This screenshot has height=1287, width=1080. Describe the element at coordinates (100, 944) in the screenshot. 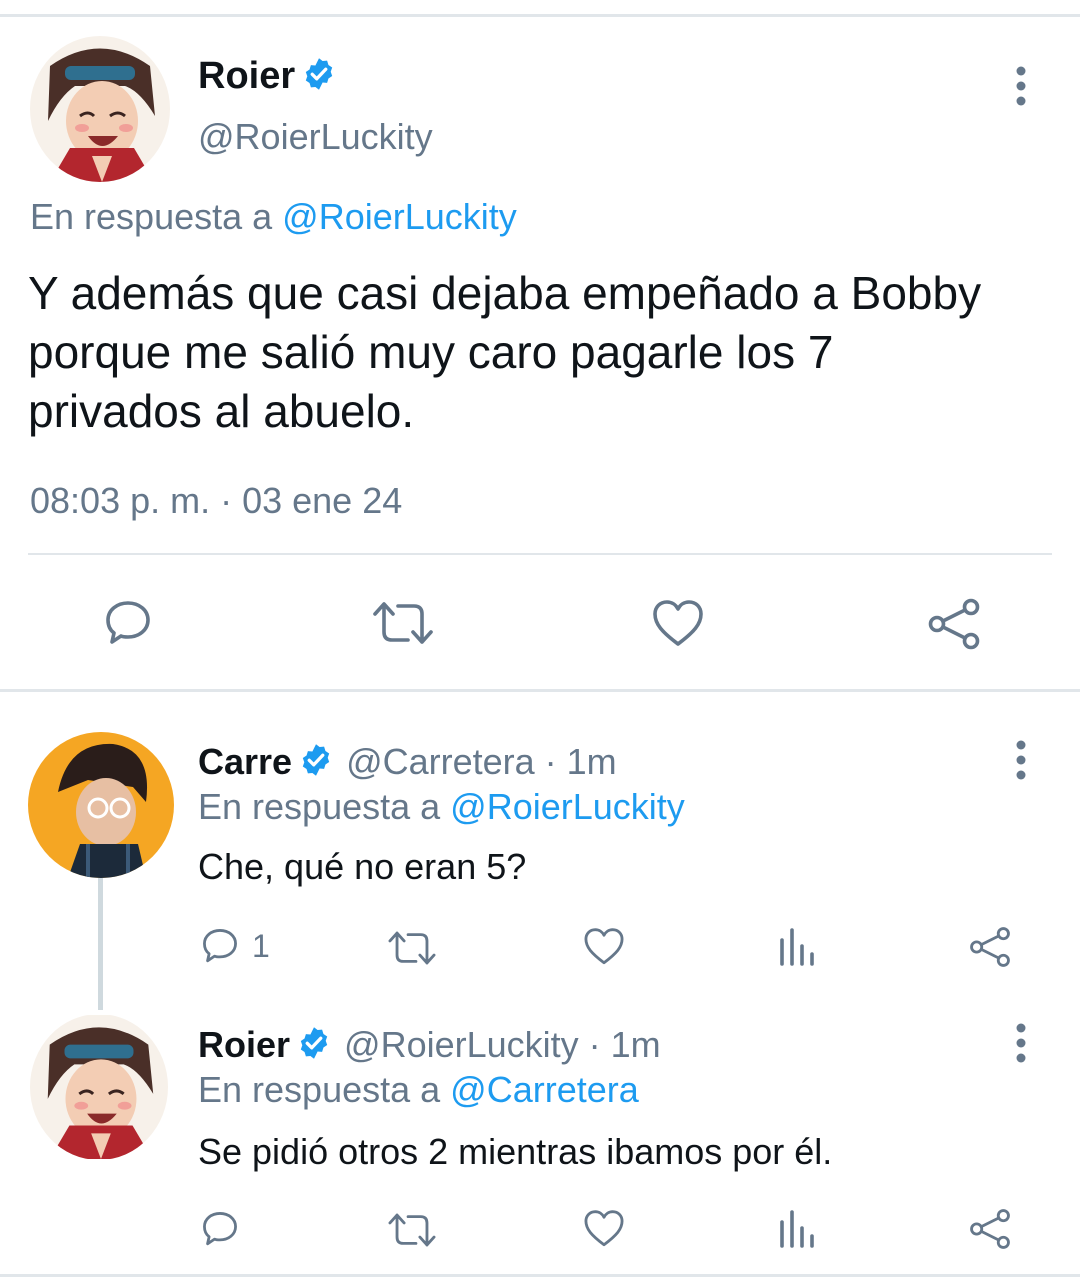

I see `thread-line` at that location.